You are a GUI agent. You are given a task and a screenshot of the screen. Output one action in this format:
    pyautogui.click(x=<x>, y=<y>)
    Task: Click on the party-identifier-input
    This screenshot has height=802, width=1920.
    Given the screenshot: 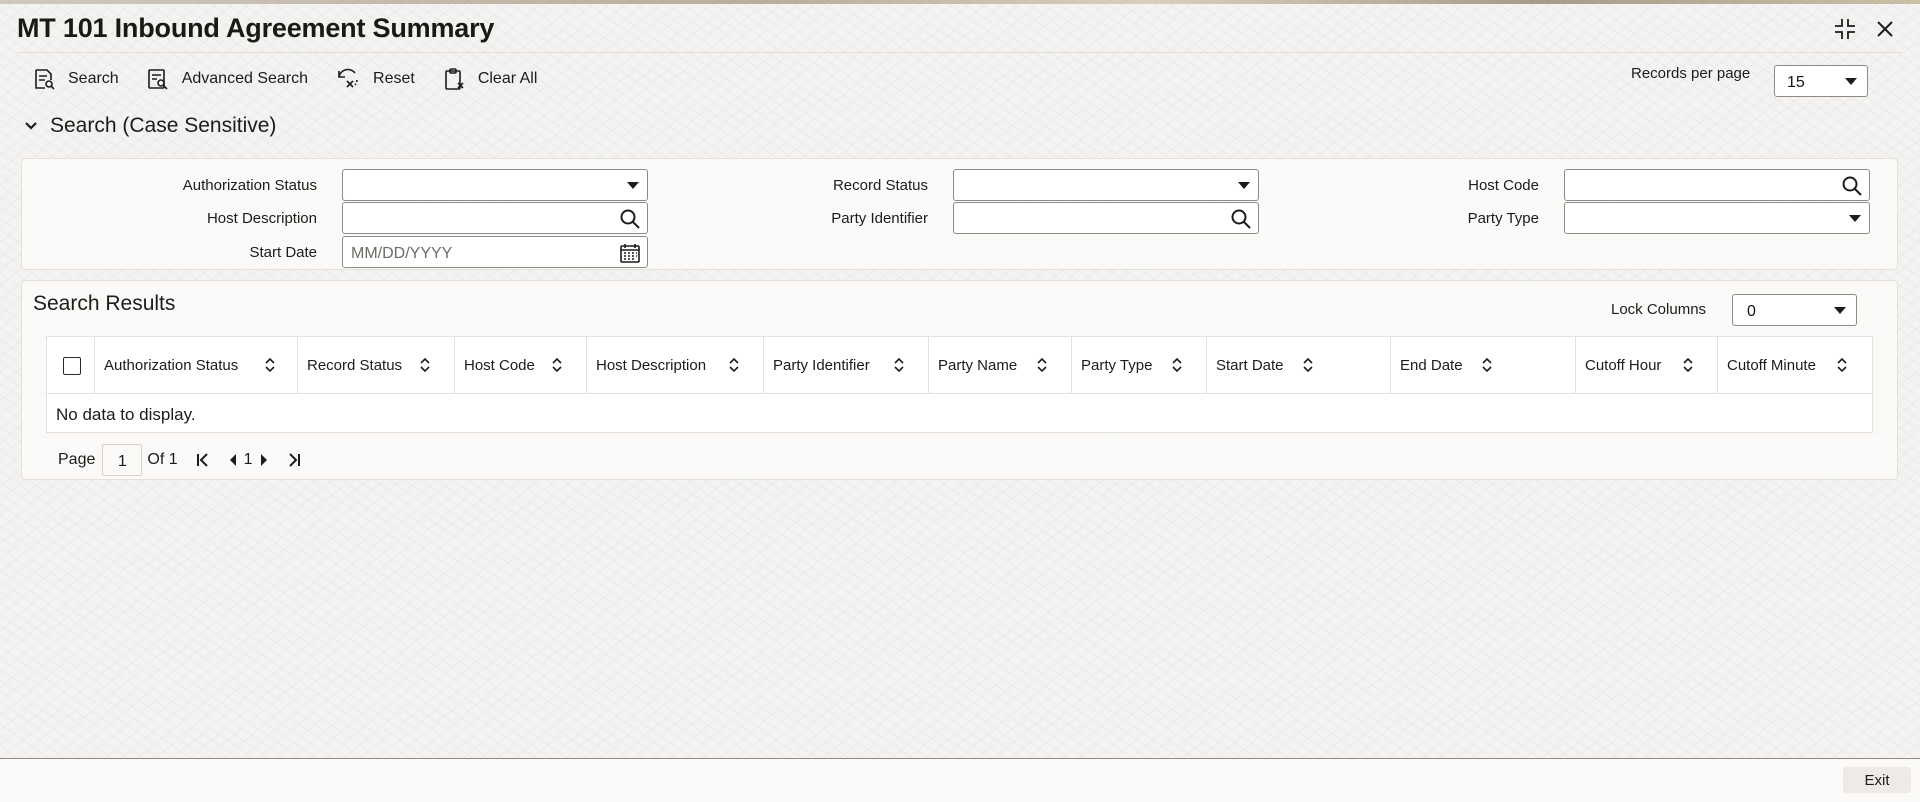 What is the action you would take?
    pyautogui.click(x=1106, y=218)
    